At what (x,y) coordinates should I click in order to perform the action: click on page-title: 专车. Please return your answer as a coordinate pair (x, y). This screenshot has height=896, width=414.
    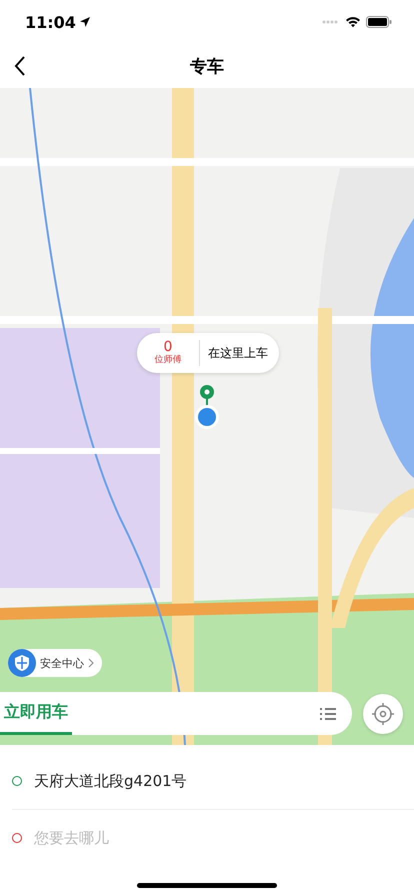
    Looking at the image, I should click on (207, 67).